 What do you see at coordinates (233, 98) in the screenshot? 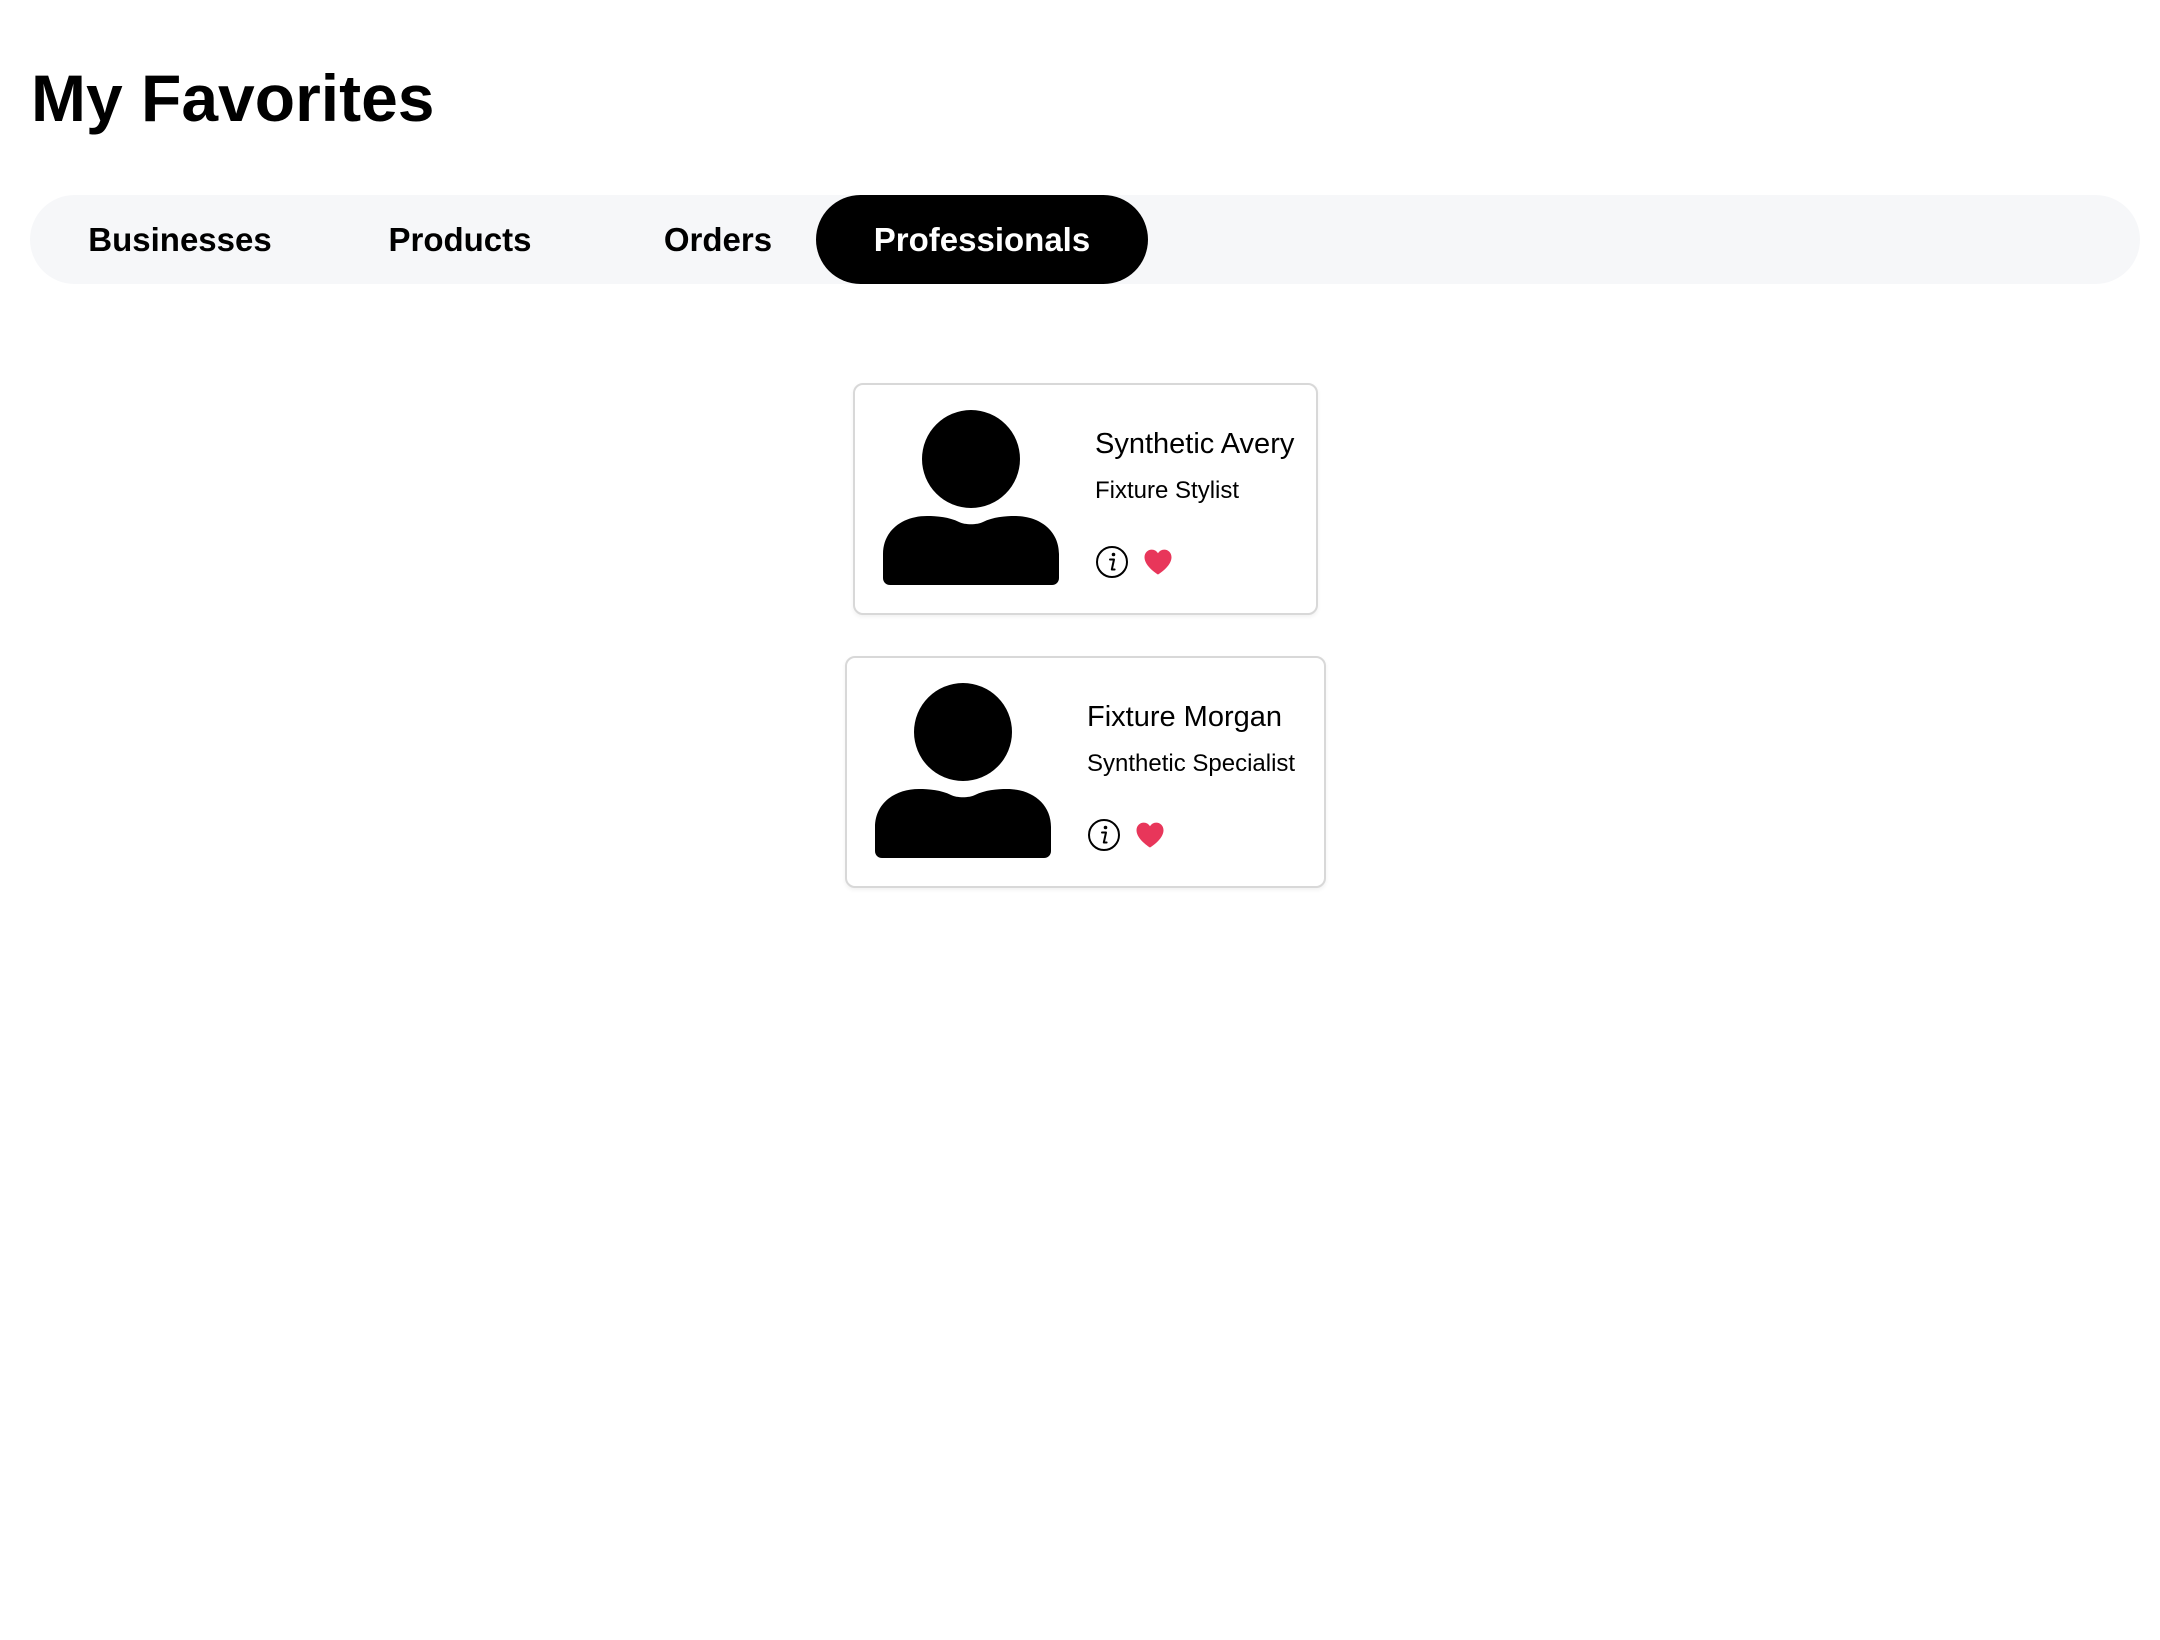
I see `page-title: My Favorites` at bounding box center [233, 98].